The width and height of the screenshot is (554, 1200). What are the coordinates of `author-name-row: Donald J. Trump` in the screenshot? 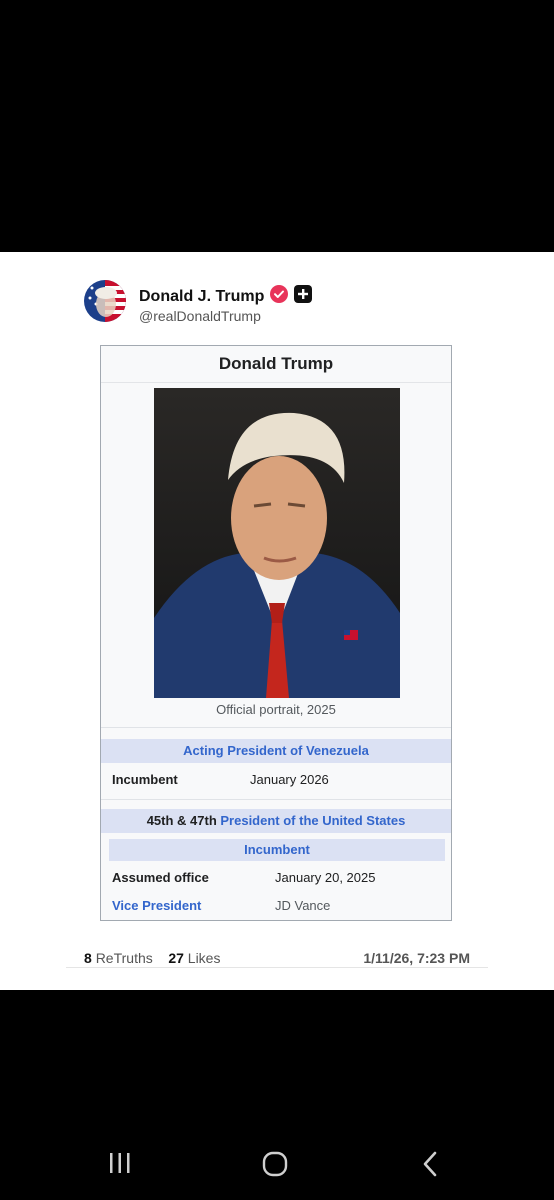 It's located at (226, 296).